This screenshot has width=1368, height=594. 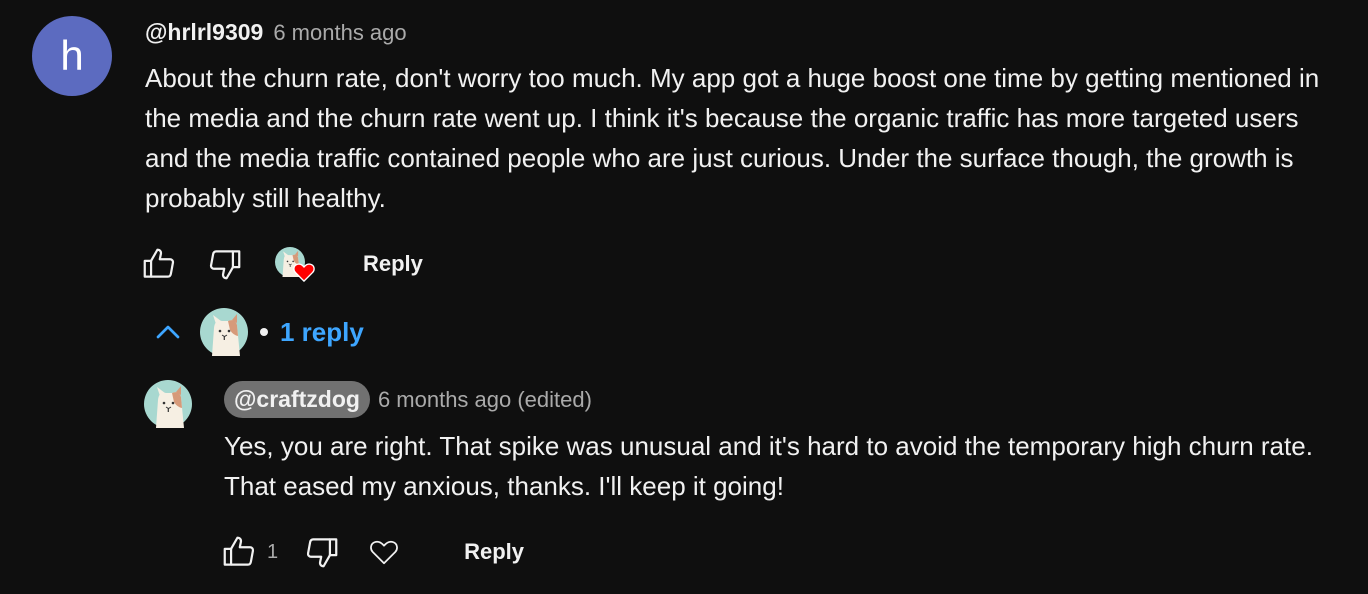 What do you see at coordinates (297, 399) in the screenshot?
I see `reply-author: @craftzdog` at bounding box center [297, 399].